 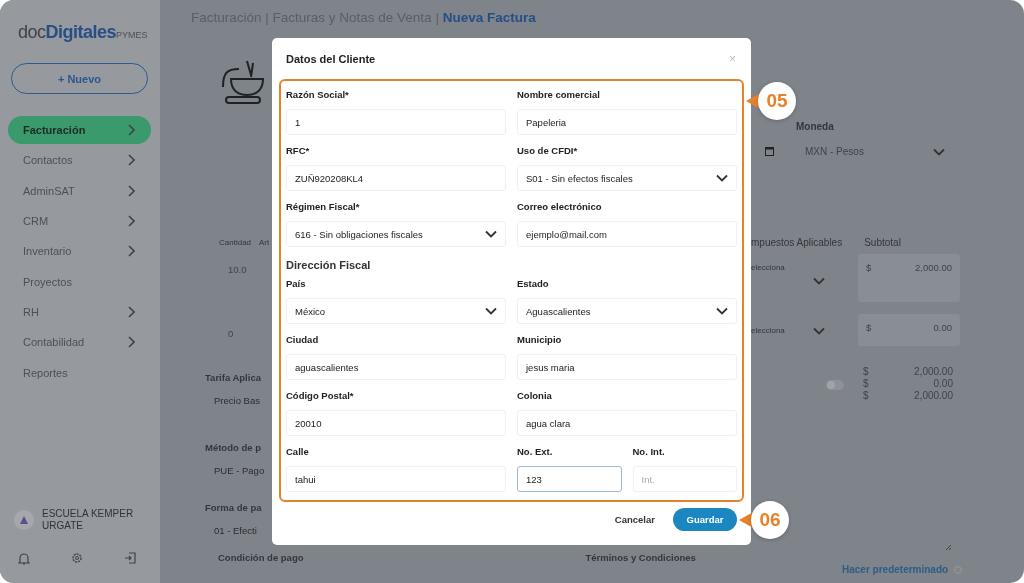 I want to click on select-field: S01 - Sin efectos fiscales, so click(x=627, y=178).